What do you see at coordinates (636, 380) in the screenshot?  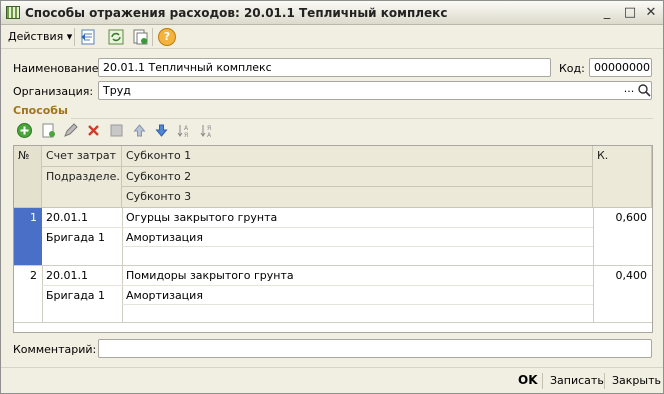 I see `close-button: Закрыть` at bounding box center [636, 380].